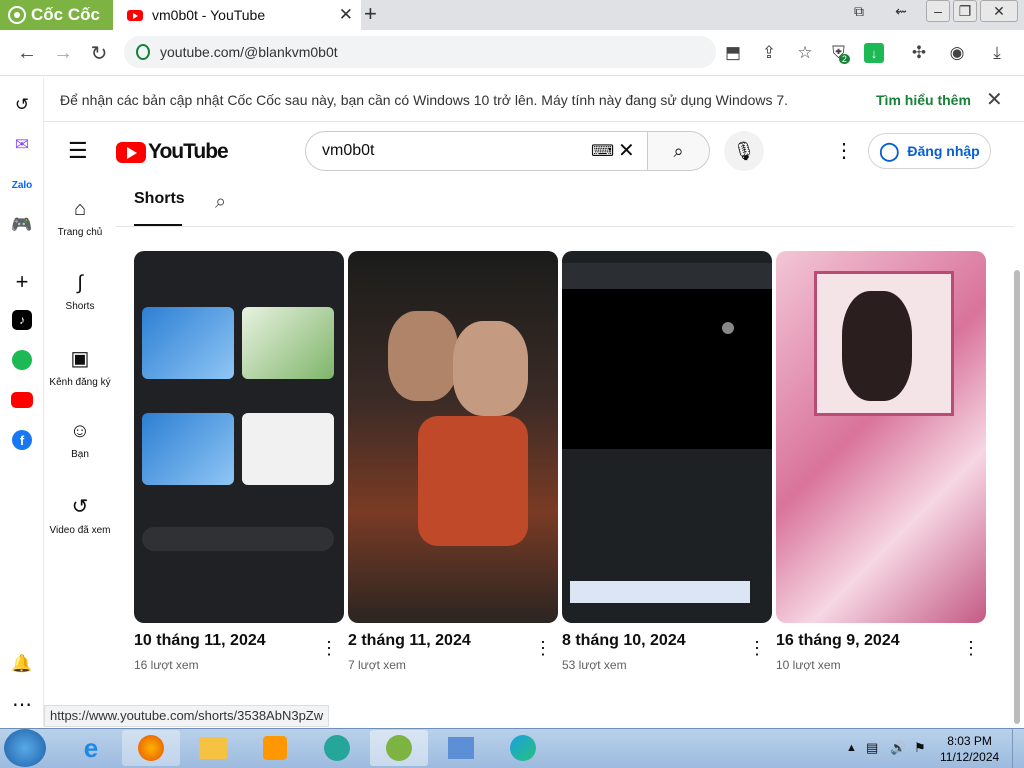 Image resolution: width=1024 pixels, height=768 pixels. What do you see at coordinates (22, 145) in the screenshot?
I see `messenger-icon: ✉` at bounding box center [22, 145].